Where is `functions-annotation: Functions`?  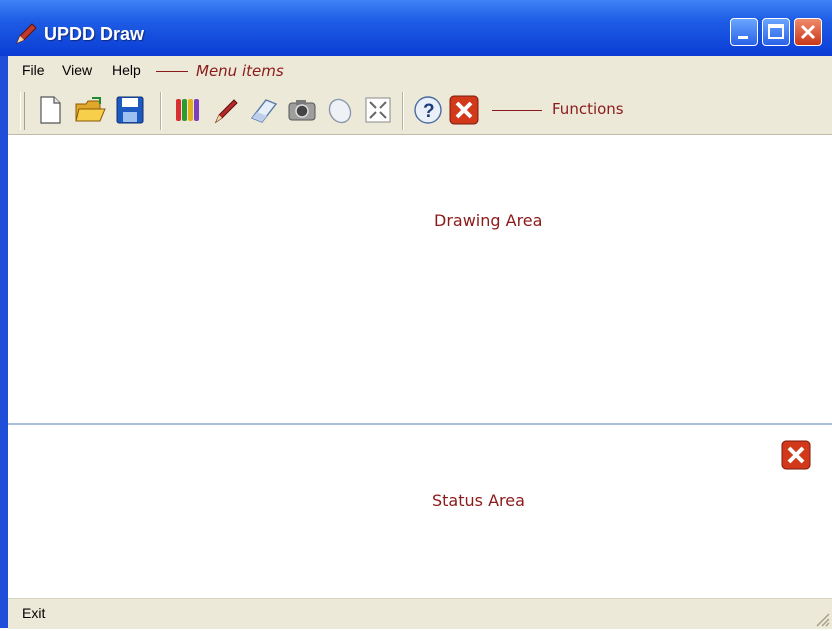 functions-annotation: Functions is located at coordinates (588, 109).